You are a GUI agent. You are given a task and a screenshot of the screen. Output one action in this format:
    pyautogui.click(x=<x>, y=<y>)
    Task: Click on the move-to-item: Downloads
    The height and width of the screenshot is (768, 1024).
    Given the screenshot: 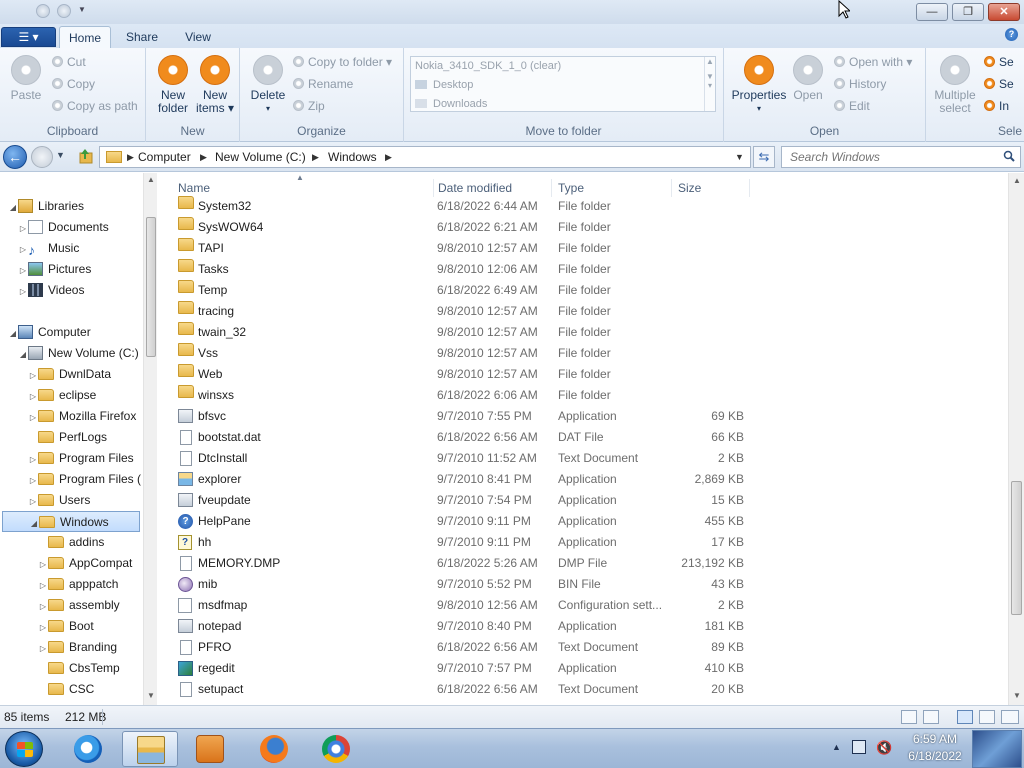 What is the action you would take?
    pyautogui.click(x=563, y=104)
    